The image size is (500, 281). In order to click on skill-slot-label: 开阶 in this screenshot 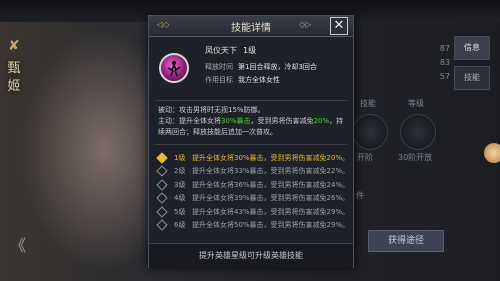, I will do `click(365, 157)`.